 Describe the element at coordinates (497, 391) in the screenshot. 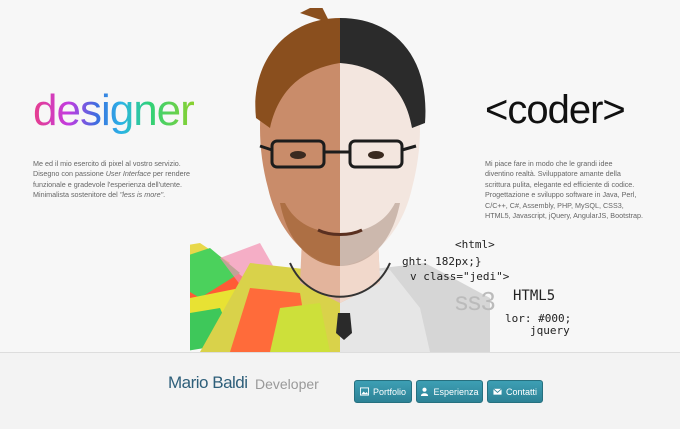

I see `envelope-icon` at that location.